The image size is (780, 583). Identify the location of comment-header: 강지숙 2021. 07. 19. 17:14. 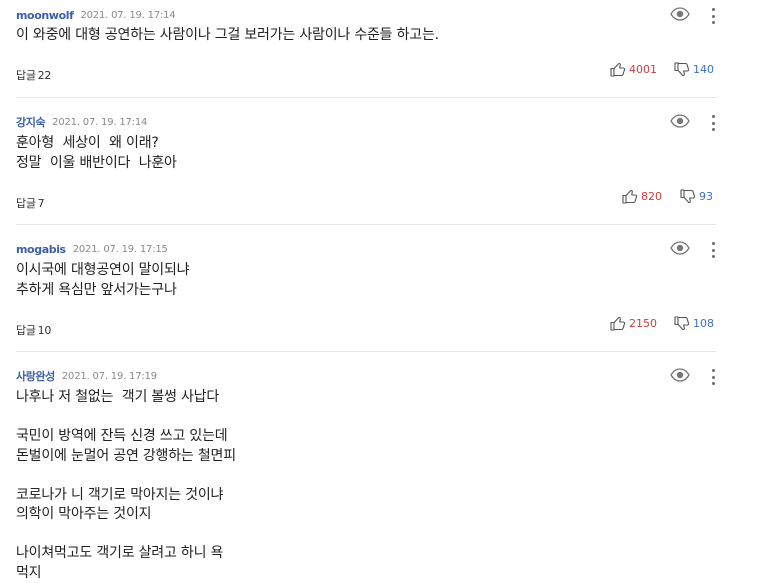
(81, 122).